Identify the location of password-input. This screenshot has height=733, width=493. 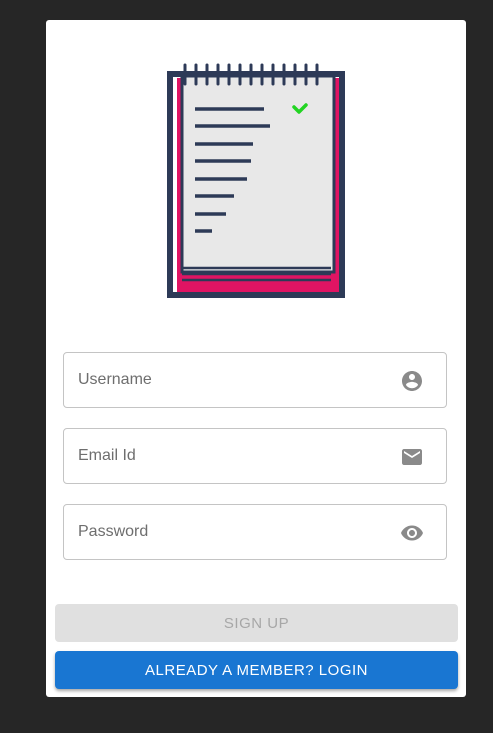
(233, 532).